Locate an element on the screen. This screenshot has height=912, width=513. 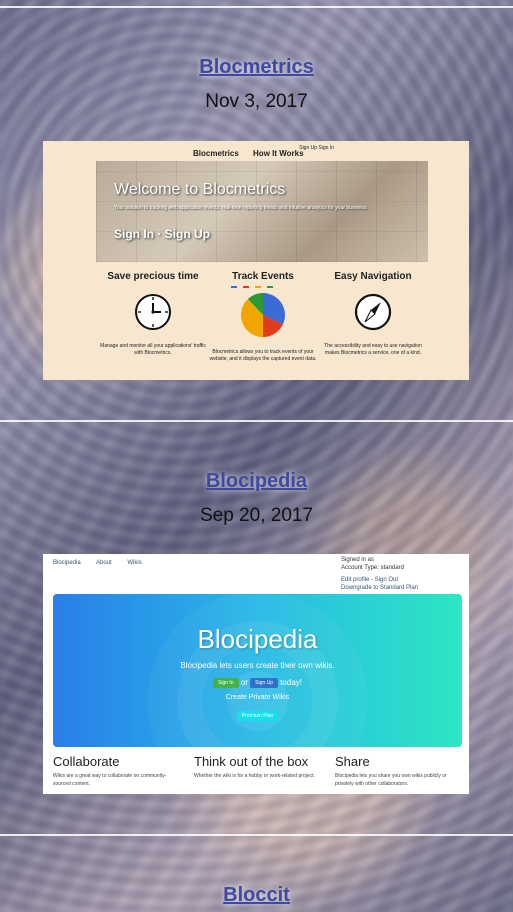
clock-icon is located at coordinates (153, 312).